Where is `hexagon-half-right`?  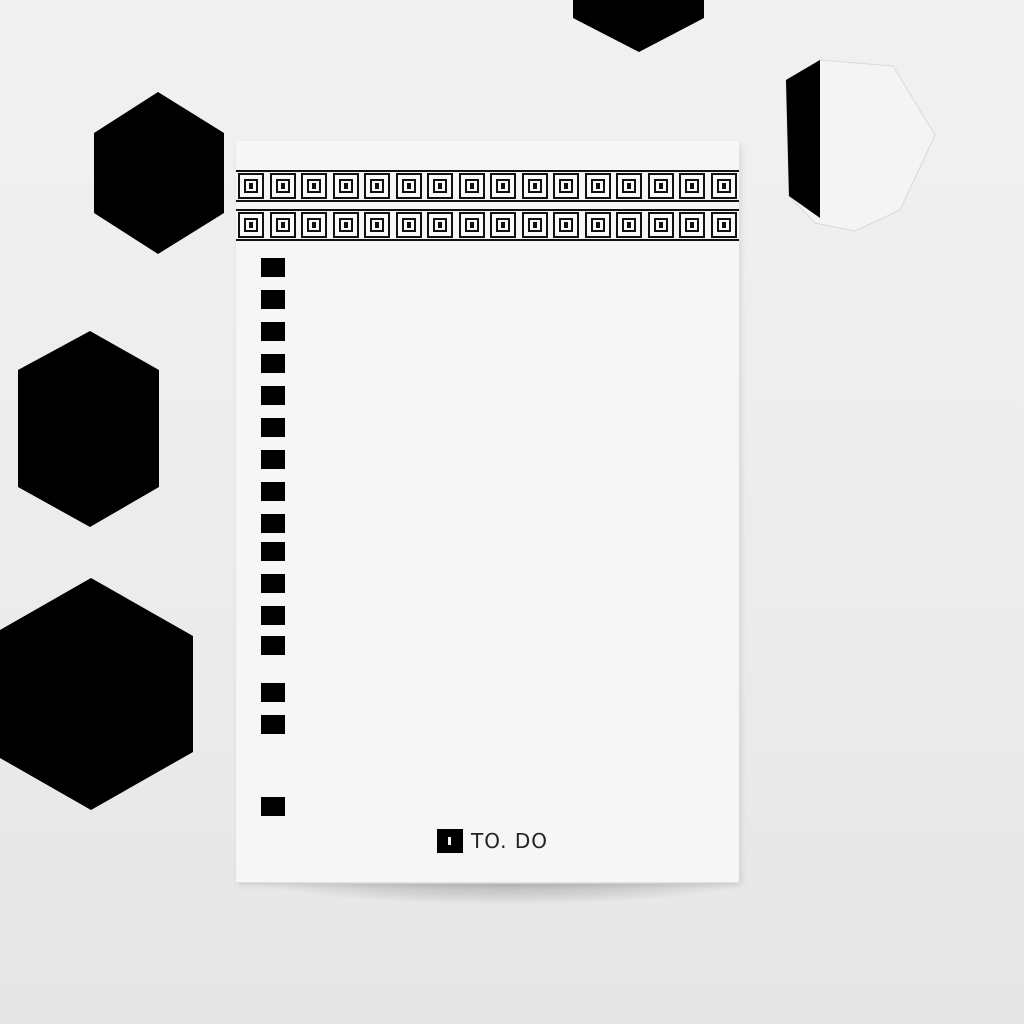 hexagon-half-right is located at coordinates (803, 139).